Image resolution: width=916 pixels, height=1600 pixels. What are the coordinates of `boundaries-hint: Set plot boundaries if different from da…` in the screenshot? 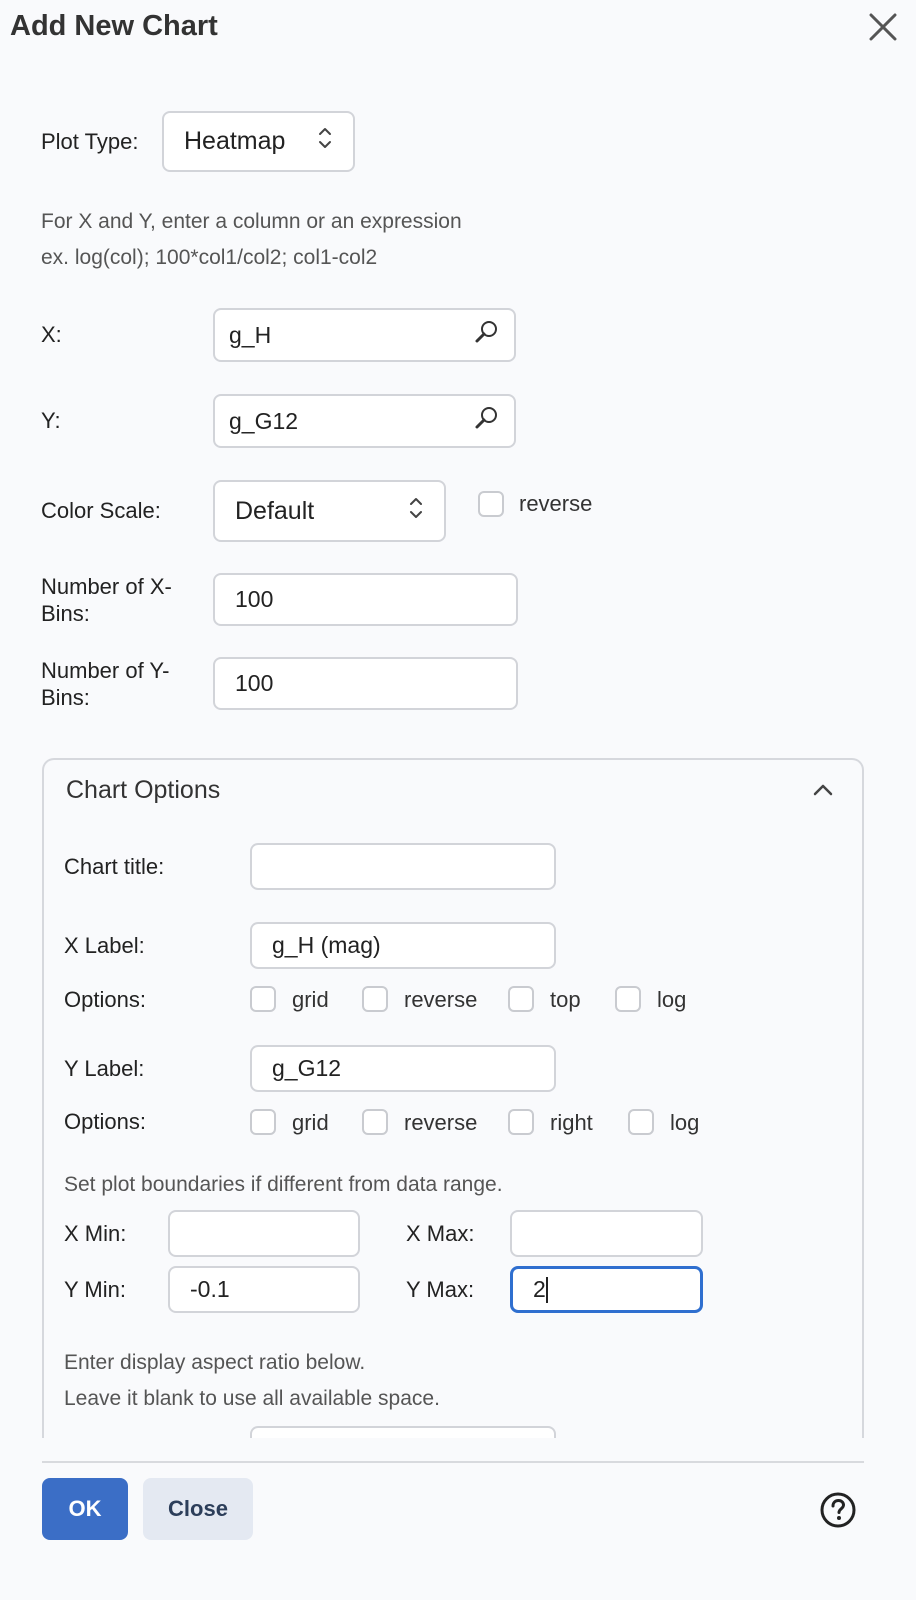 It's located at (283, 1184).